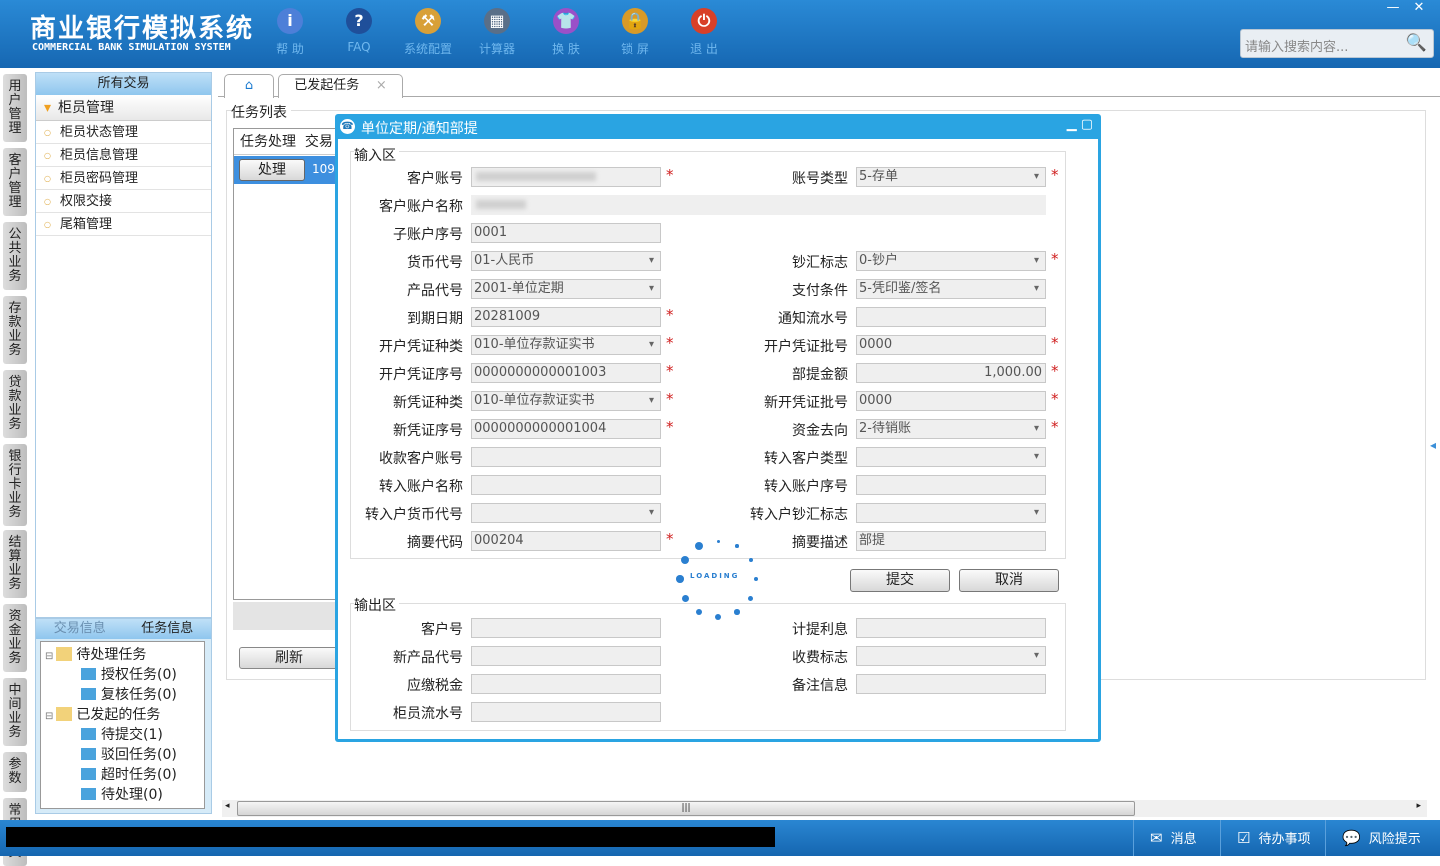 This screenshot has height=866, width=1440. I want to click on sidebar-item: 柜员密码管理, so click(123, 178).